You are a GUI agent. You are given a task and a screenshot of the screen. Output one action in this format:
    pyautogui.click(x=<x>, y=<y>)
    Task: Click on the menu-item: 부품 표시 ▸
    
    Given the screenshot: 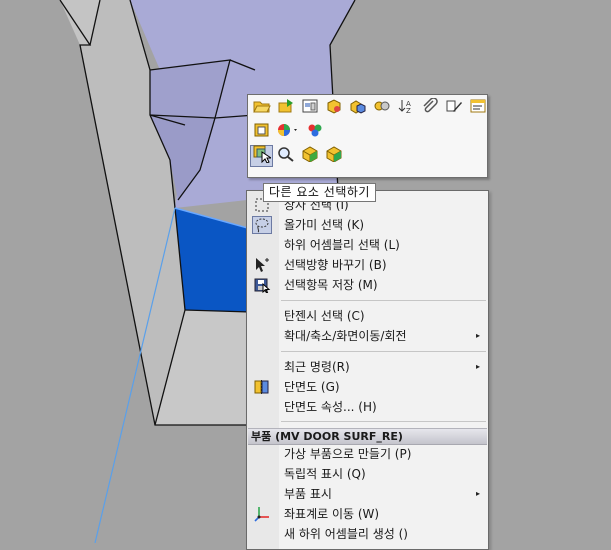 What is the action you would take?
    pyautogui.click(x=367, y=494)
    